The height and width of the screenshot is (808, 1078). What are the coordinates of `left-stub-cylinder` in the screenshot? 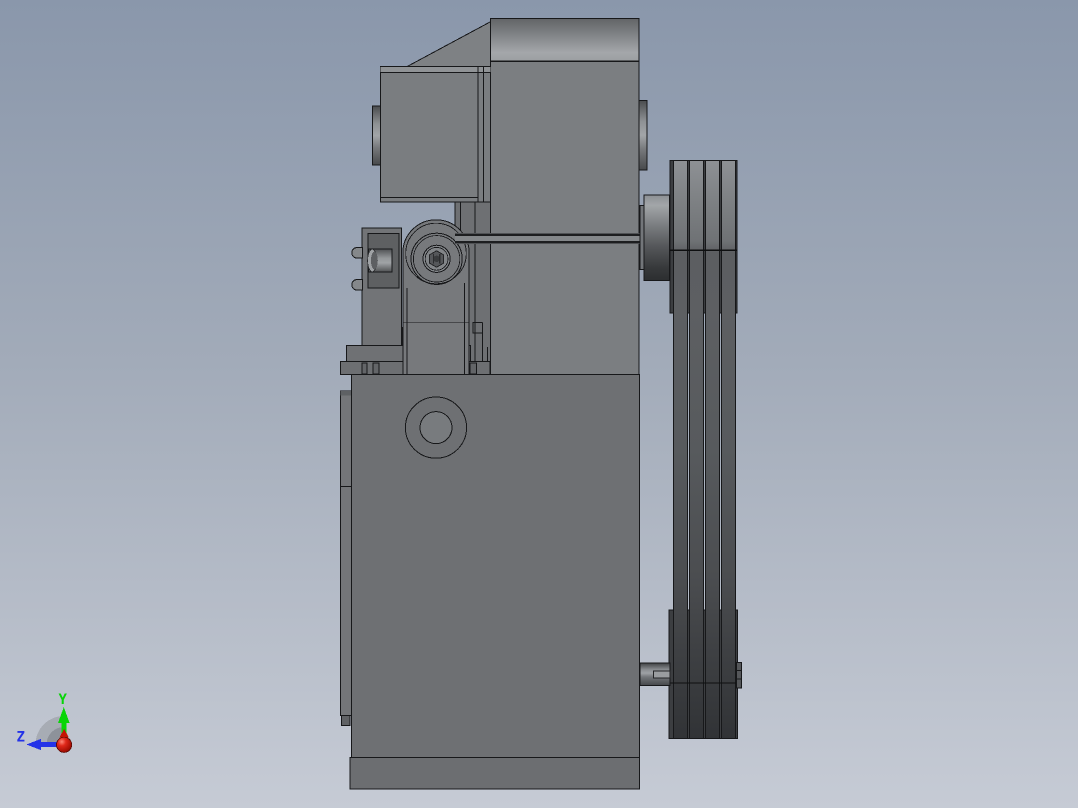 It's located at (377, 135).